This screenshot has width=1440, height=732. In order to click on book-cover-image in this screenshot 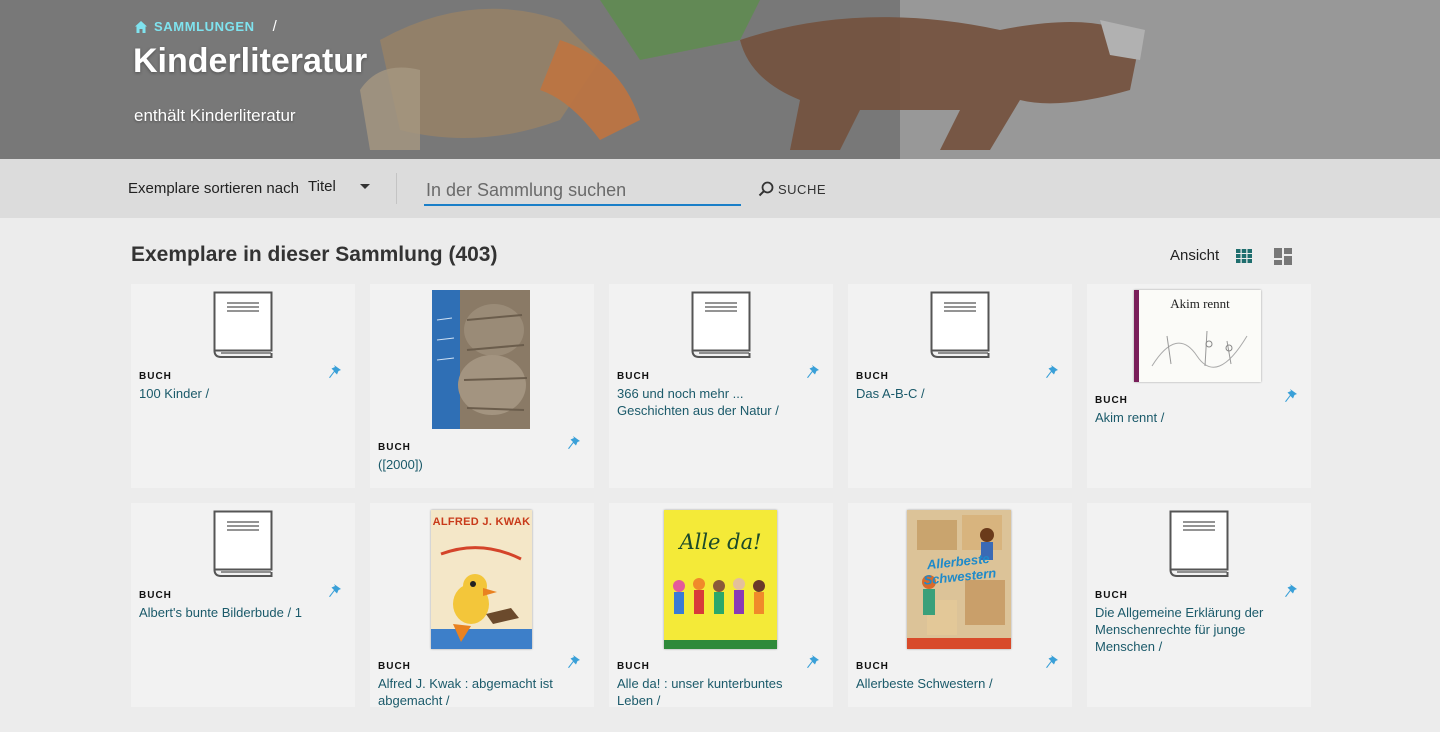, I will do `click(481, 359)`.